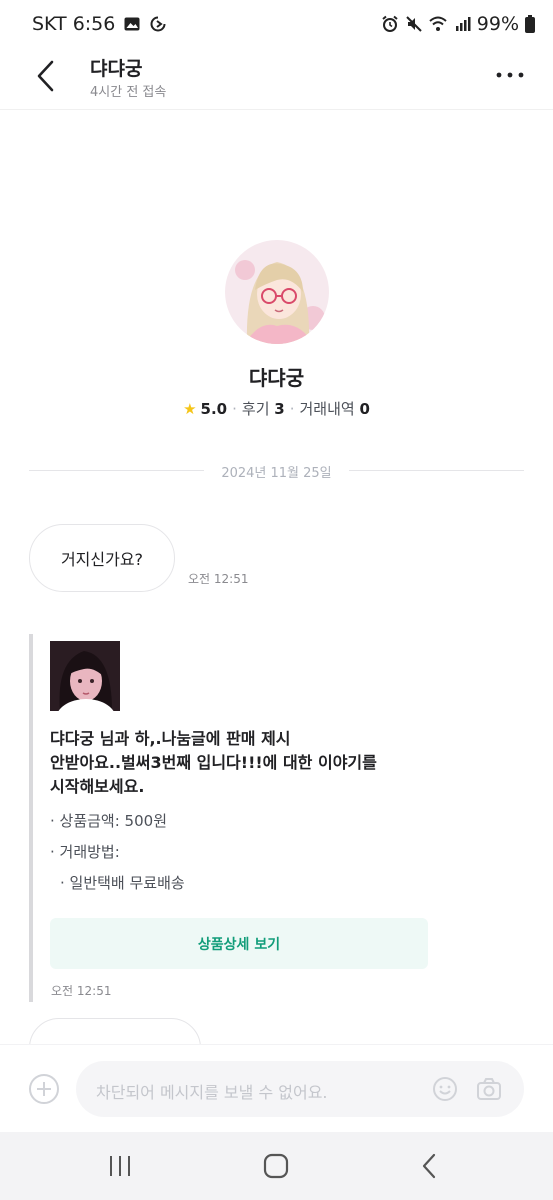 The image size is (553, 1200). I want to click on product-price: · 상품금액: 500원, so click(108, 821).